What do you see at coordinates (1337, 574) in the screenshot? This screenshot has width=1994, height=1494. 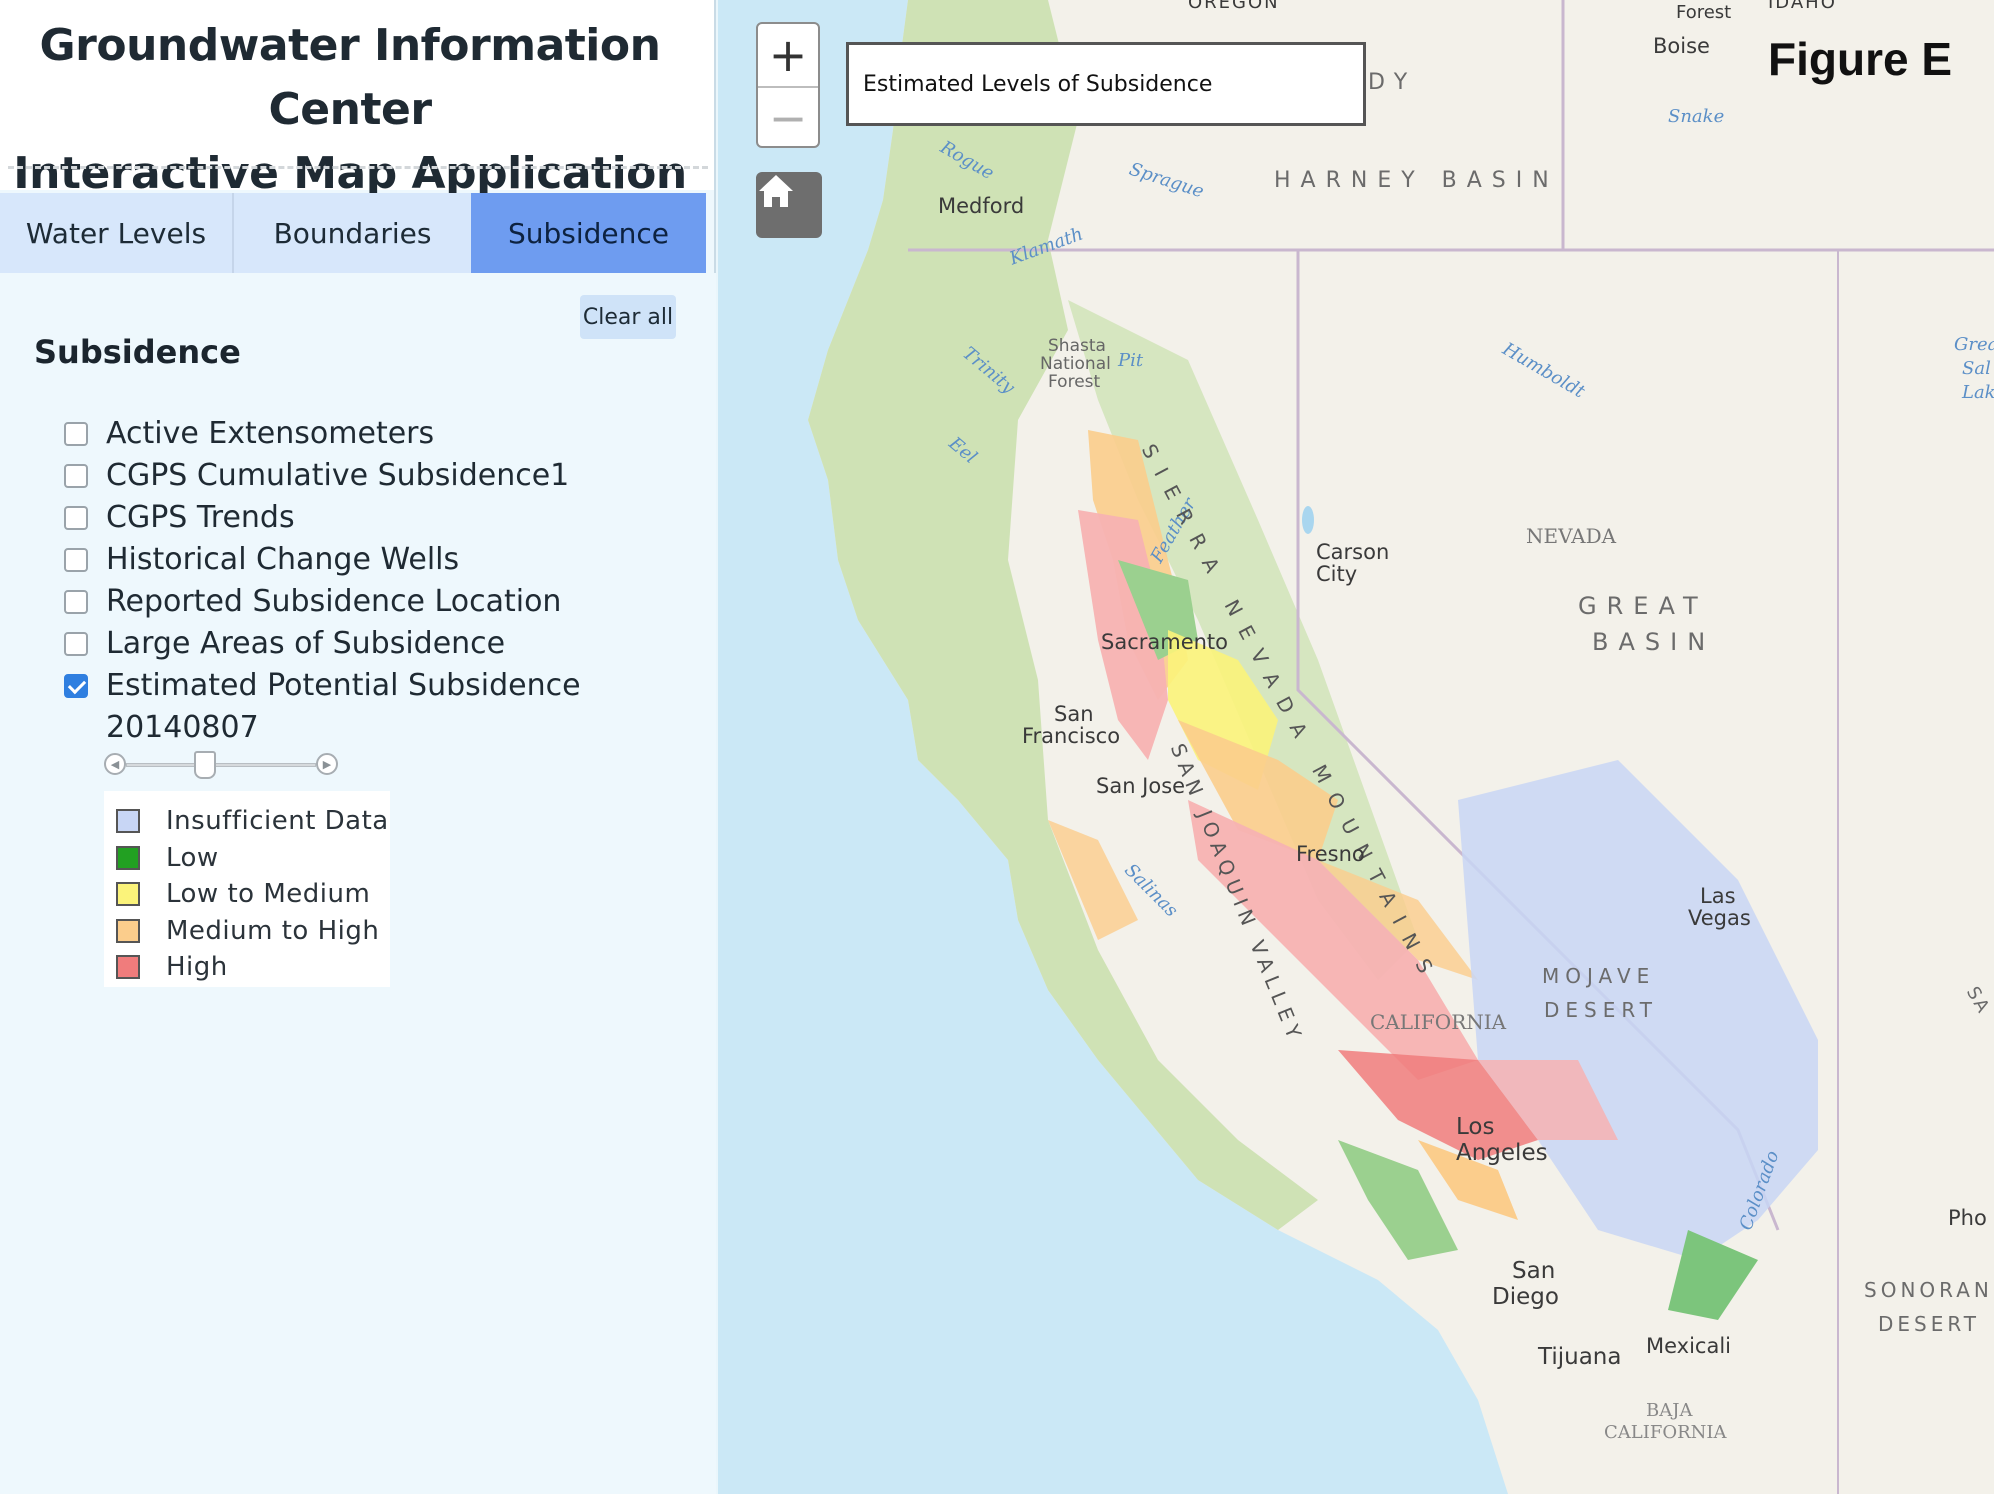 I see `label-city: City` at bounding box center [1337, 574].